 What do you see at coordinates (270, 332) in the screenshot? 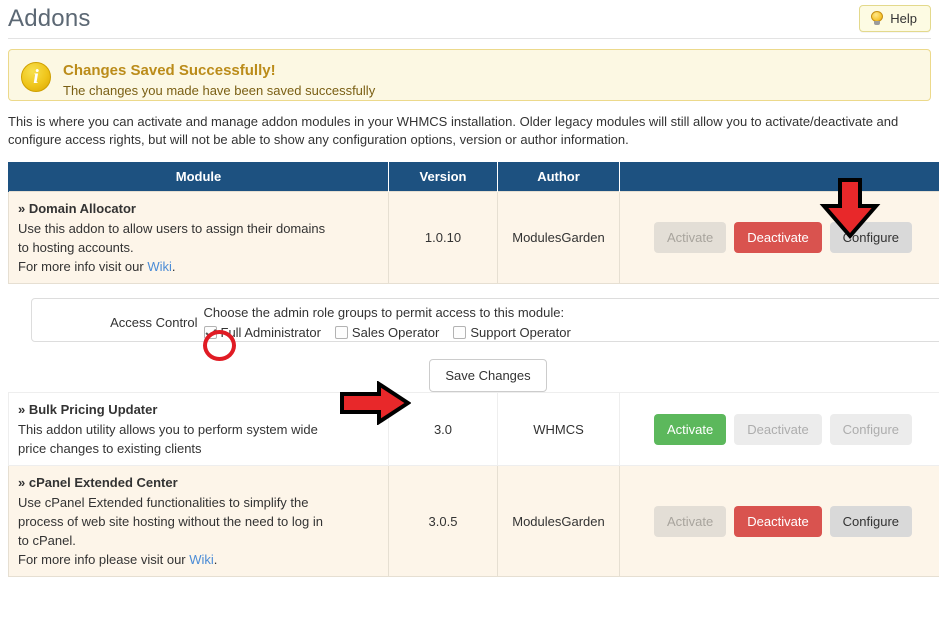
I see `role-label: Full Administrator` at bounding box center [270, 332].